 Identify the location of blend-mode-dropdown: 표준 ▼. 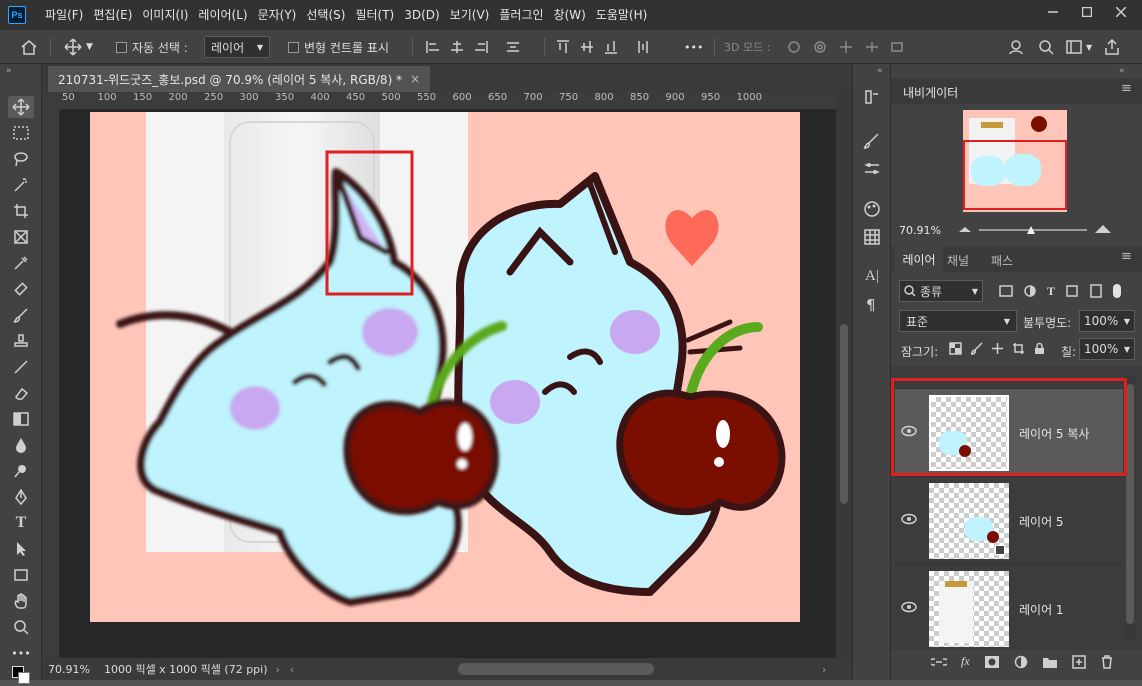
(958, 321).